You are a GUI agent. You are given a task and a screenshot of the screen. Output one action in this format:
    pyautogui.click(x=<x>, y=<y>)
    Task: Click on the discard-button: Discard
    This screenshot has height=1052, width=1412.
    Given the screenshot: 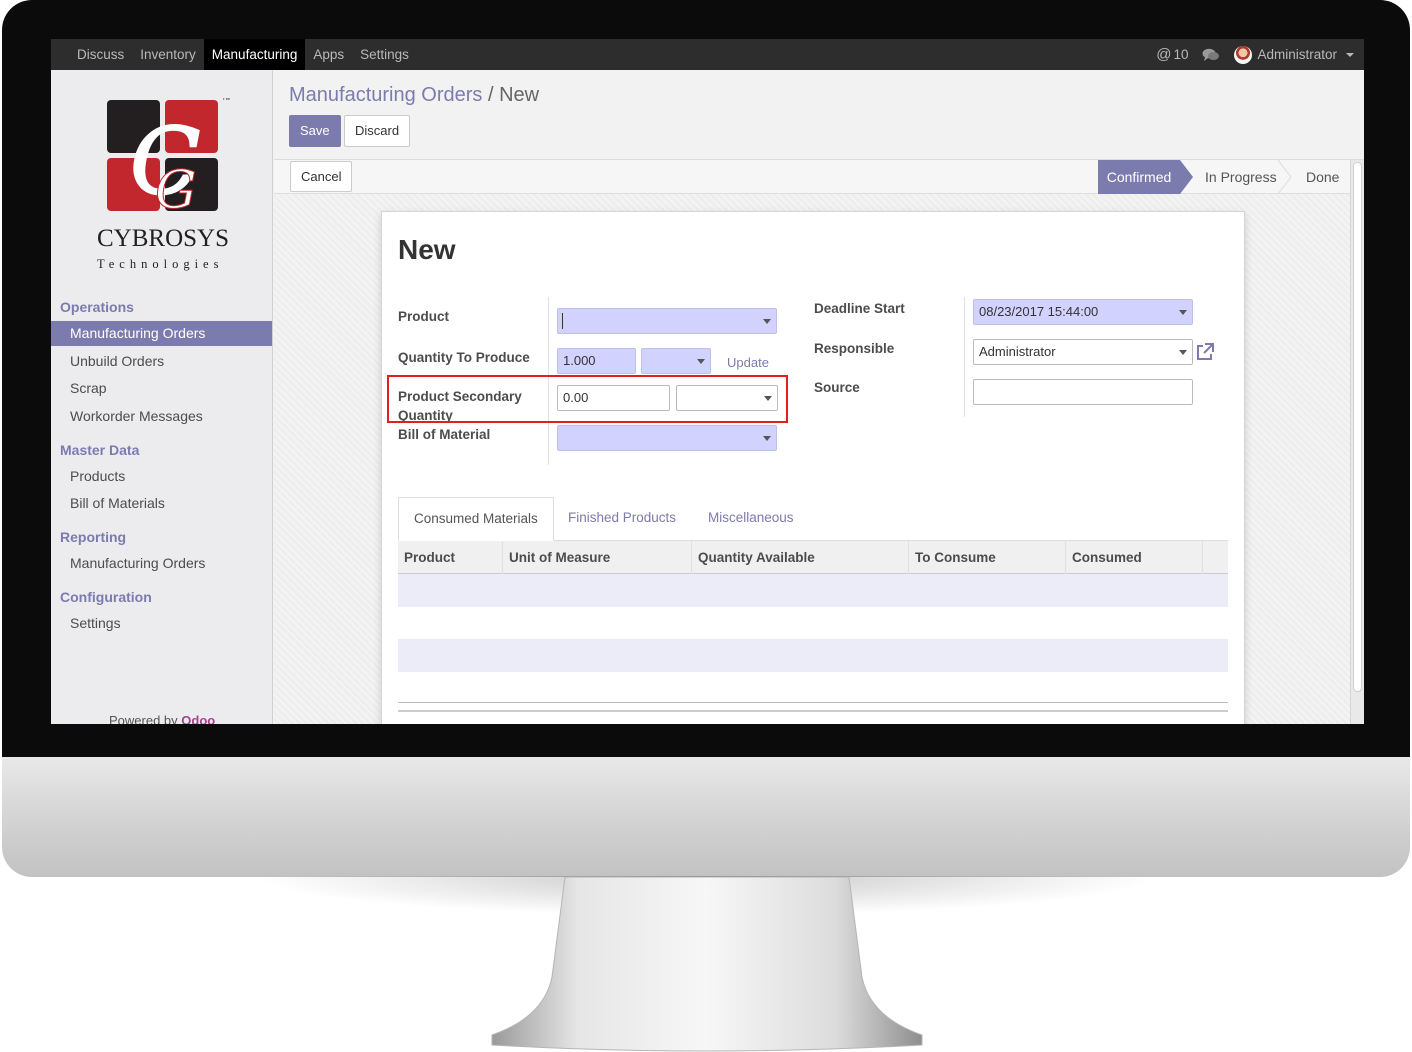 What is the action you would take?
    pyautogui.click(x=377, y=131)
    